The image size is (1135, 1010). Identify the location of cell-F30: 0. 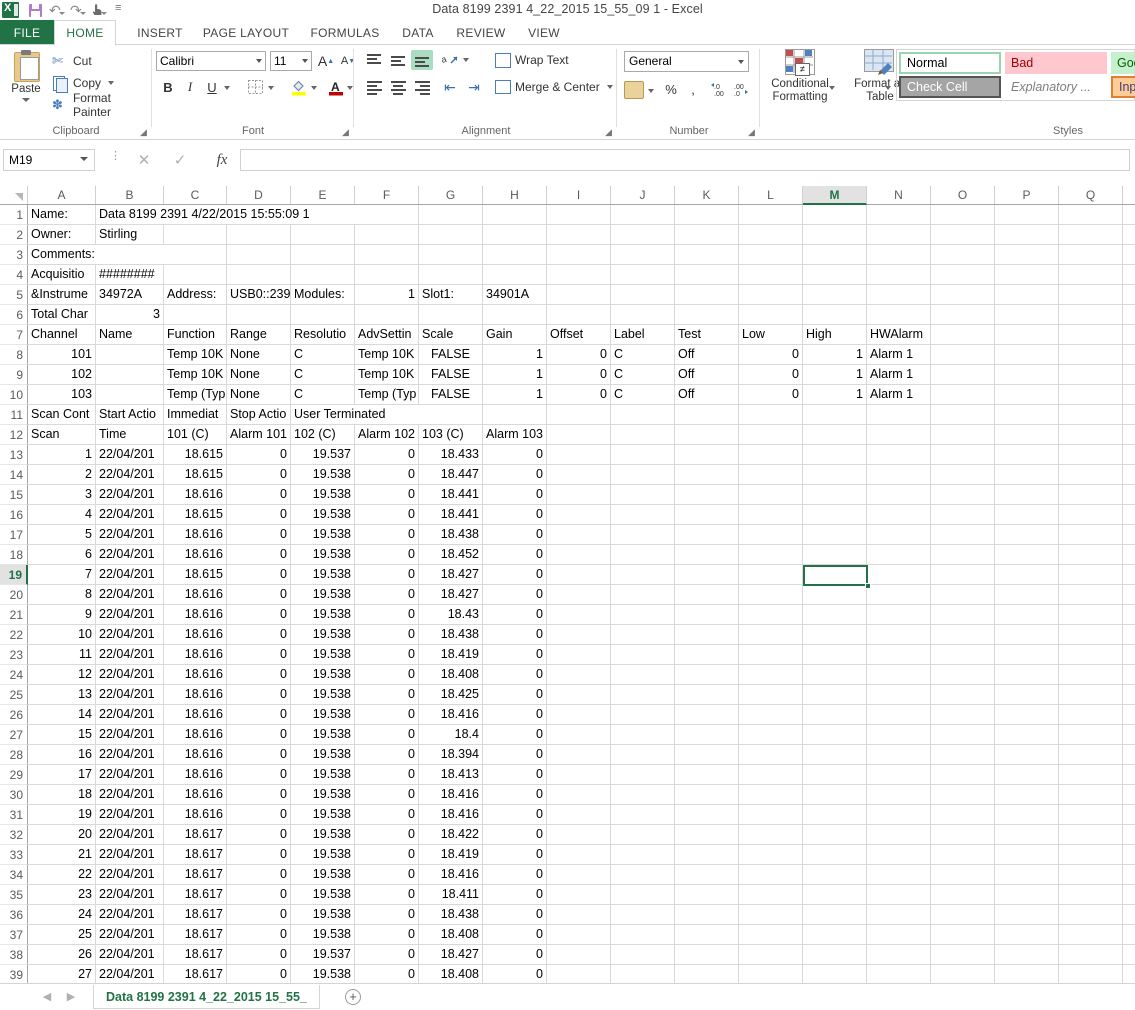
(387, 795).